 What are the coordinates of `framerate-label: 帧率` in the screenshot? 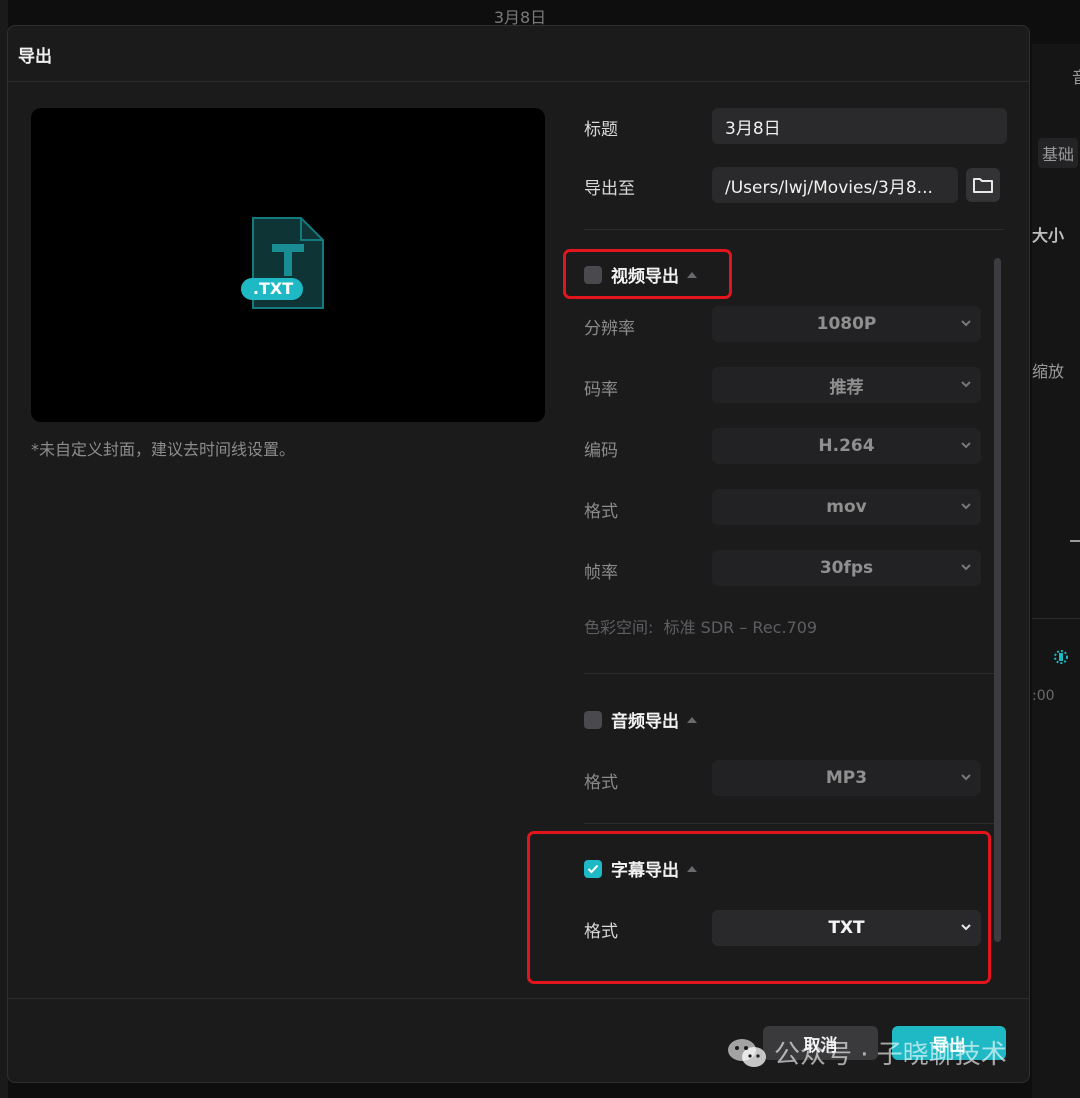 It's located at (601, 573).